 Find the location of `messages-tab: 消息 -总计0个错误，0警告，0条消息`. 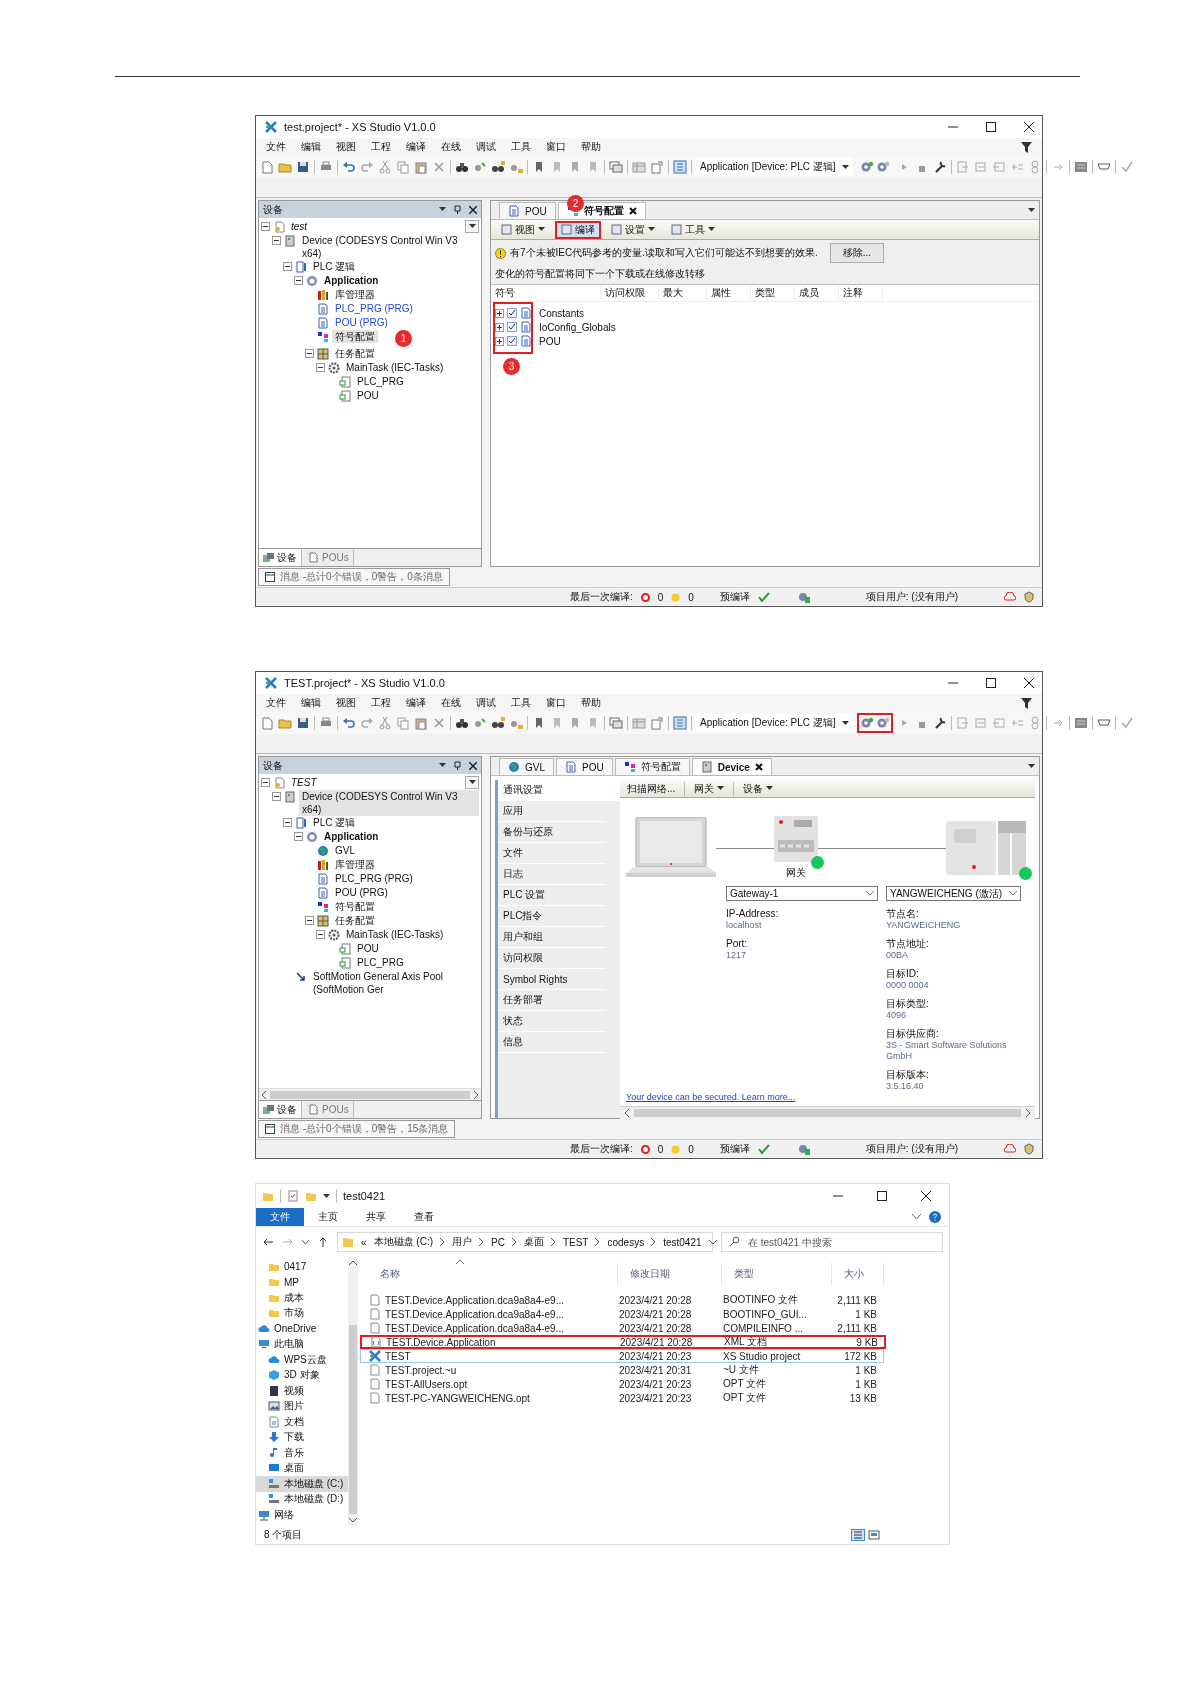

messages-tab: 消息 -总计0个错误，0警告，0条消息 is located at coordinates (354, 577).